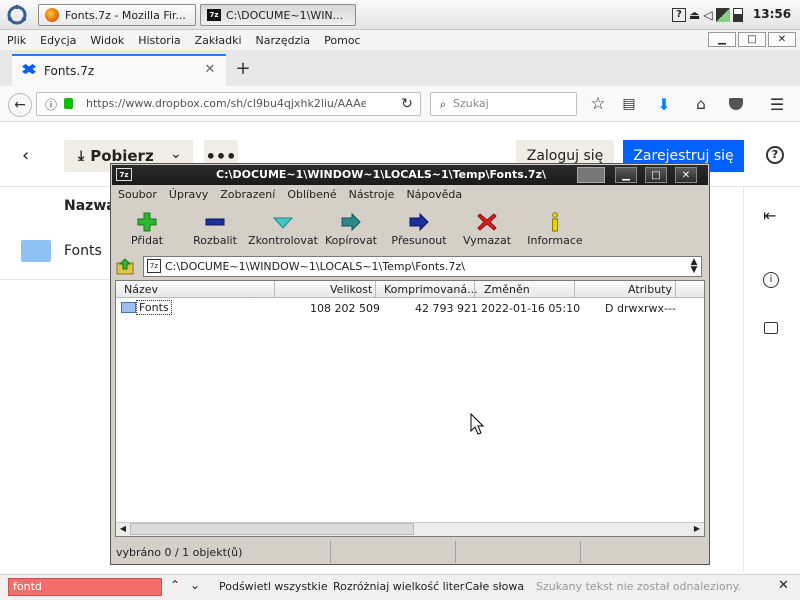  What do you see at coordinates (455, 552) in the screenshot?
I see `status-divider` at bounding box center [455, 552].